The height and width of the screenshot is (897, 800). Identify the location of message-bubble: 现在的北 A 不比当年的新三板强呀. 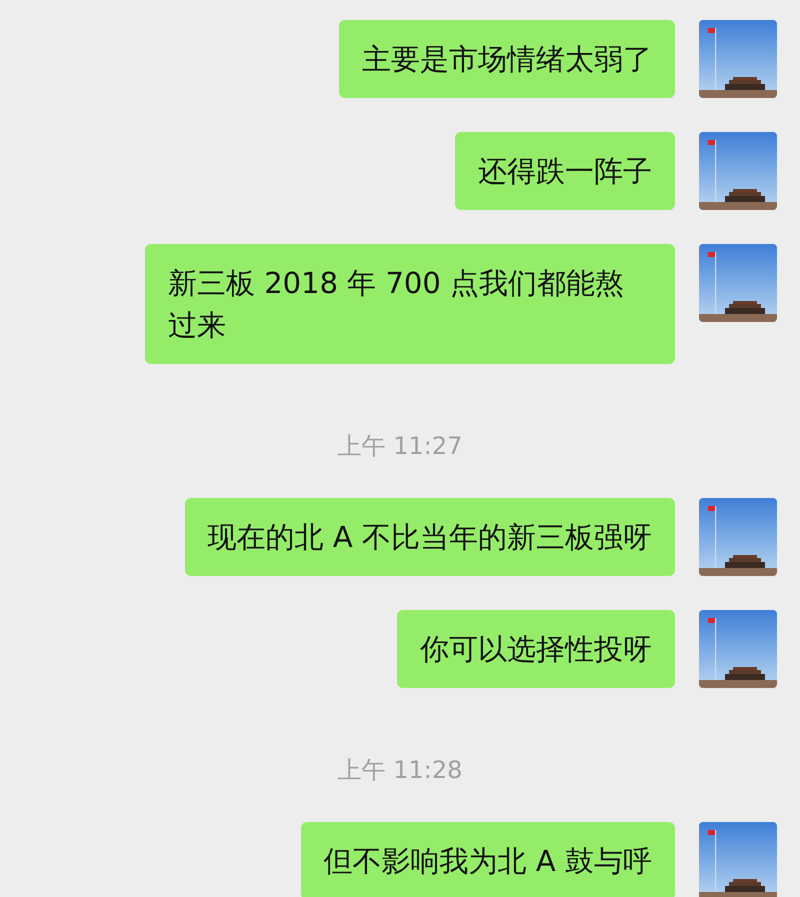
(429, 537).